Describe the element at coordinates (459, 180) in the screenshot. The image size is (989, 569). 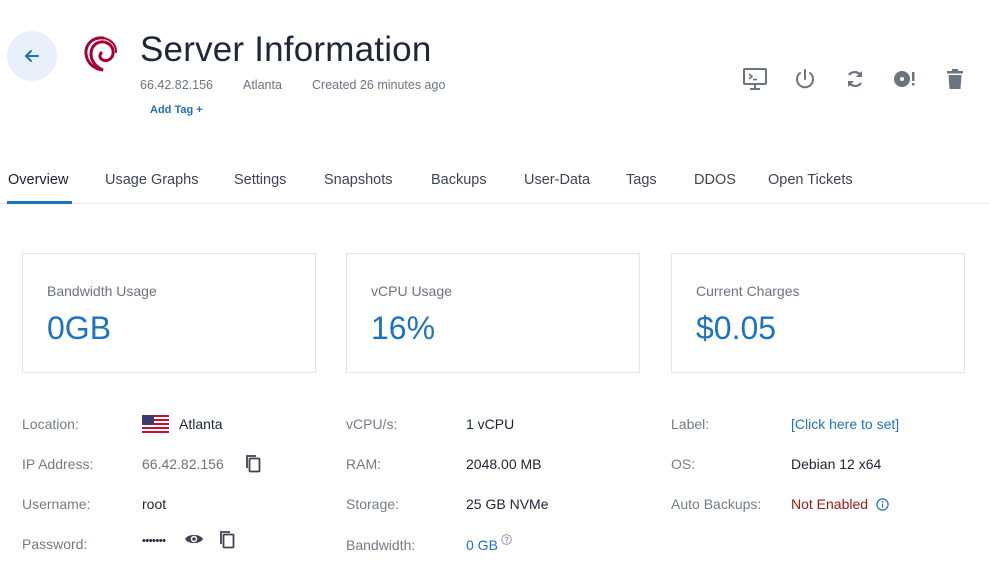
I see `tab-backups: Backups` at that location.